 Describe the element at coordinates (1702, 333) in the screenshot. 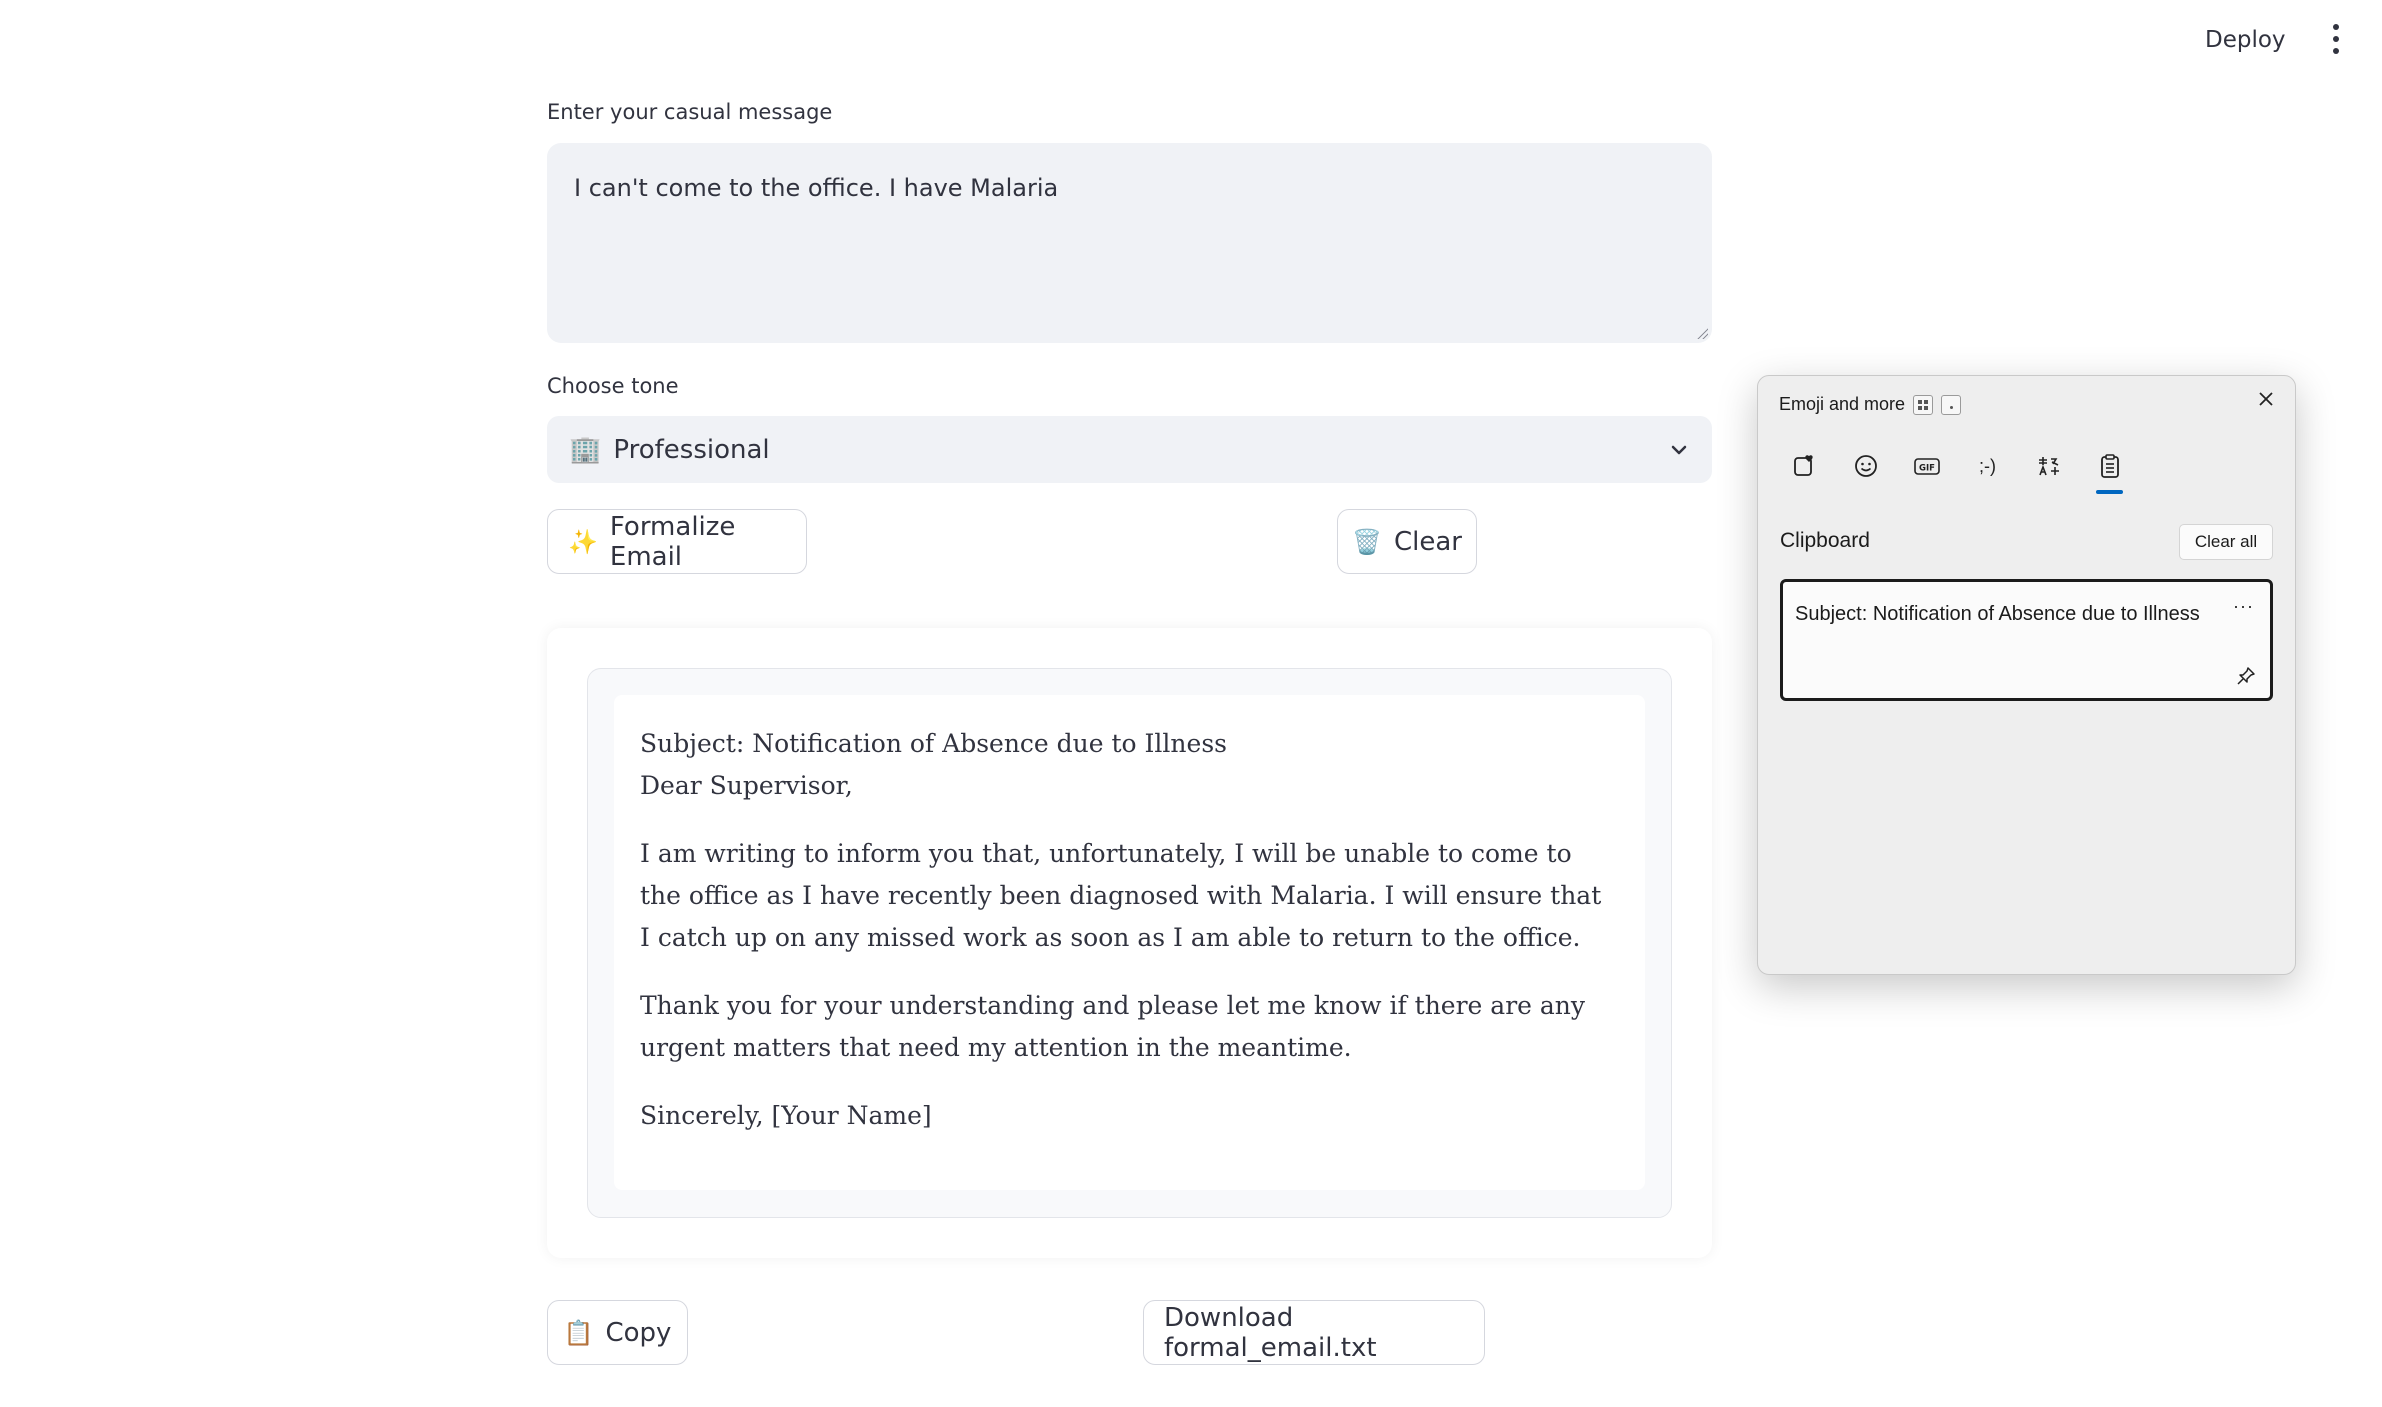

I see `resize-grip-icon` at that location.